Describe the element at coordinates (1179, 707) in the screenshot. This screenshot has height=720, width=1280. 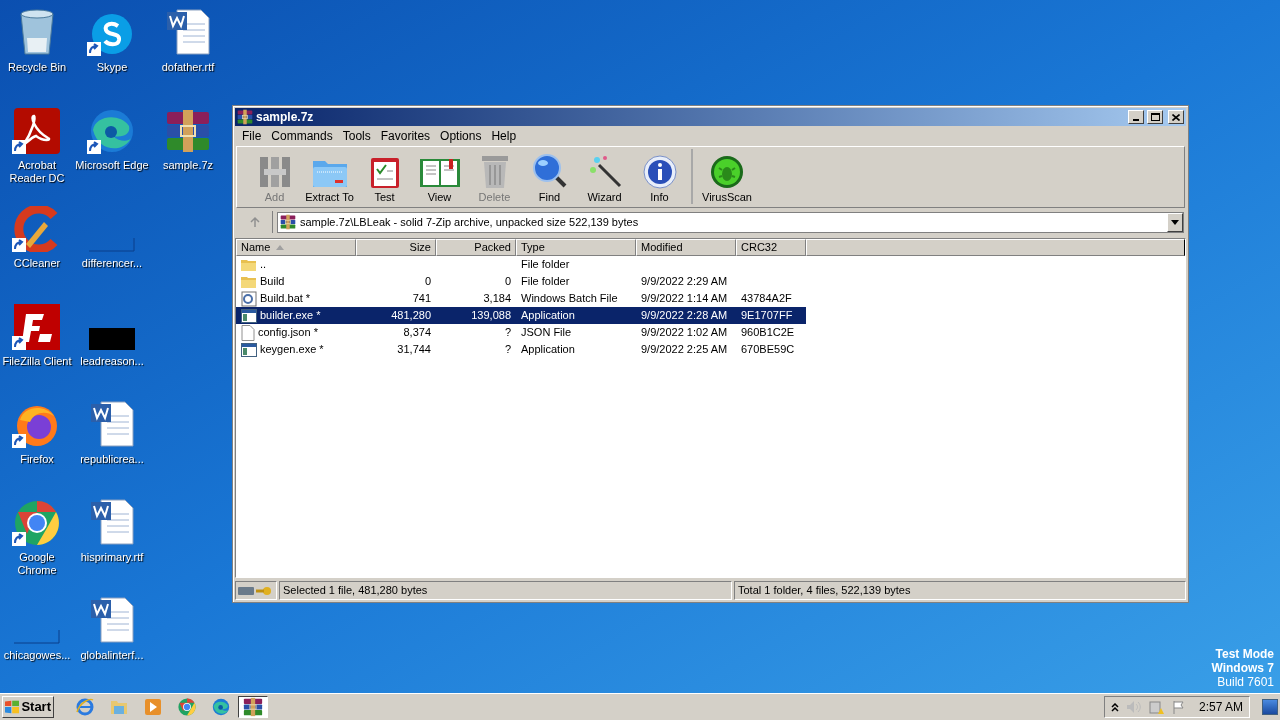
I see `flag-icon` at that location.